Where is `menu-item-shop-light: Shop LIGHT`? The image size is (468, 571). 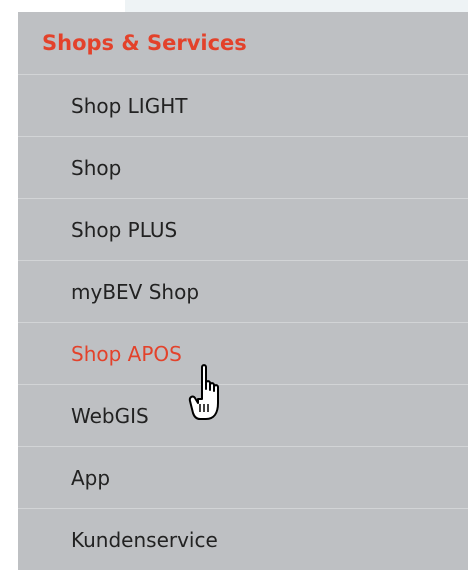 menu-item-shop-light: Shop LIGHT is located at coordinates (243, 106).